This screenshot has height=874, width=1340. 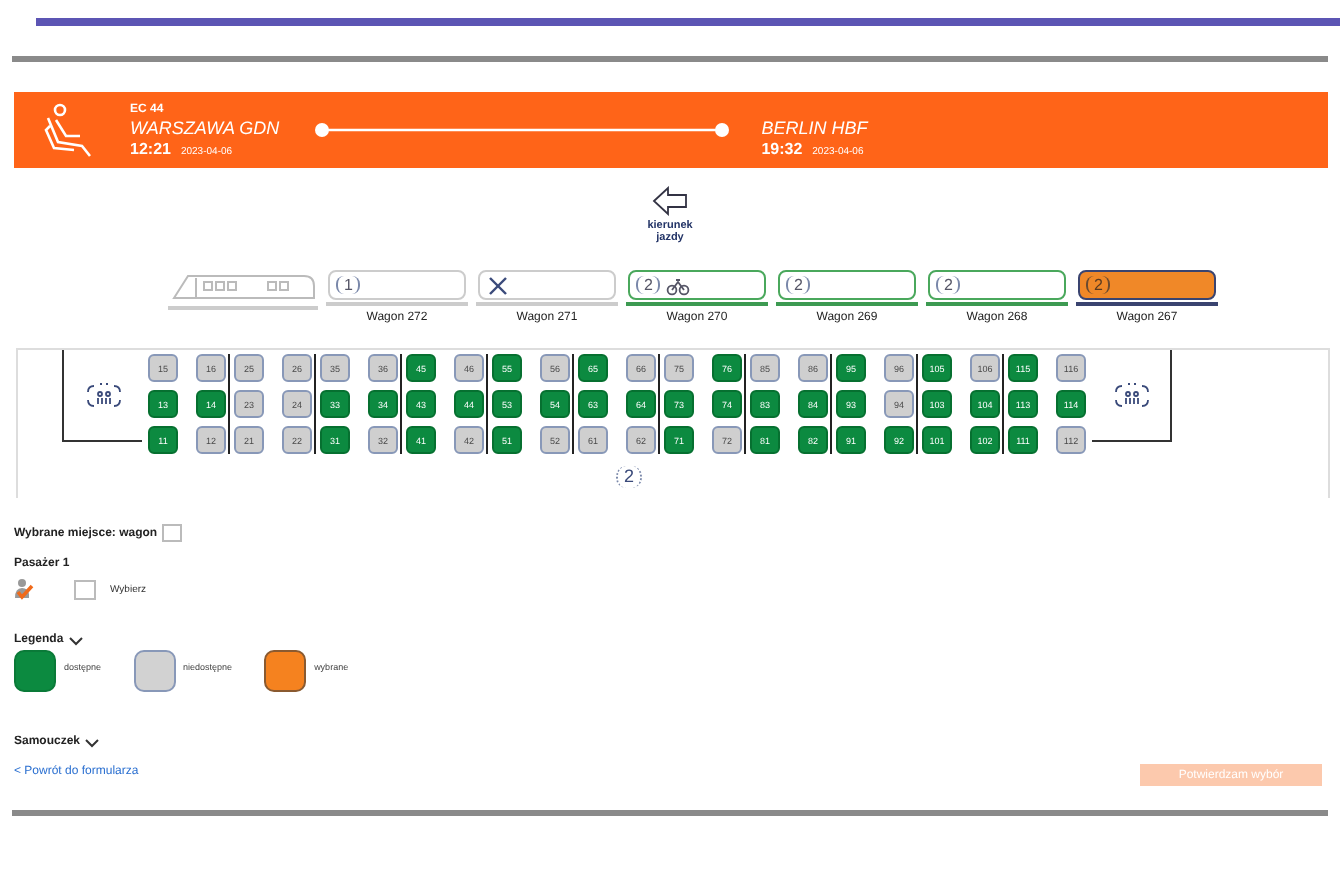 What do you see at coordinates (670, 201) in the screenshot?
I see `direction-arrow-icon` at bounding box center [670, 201].